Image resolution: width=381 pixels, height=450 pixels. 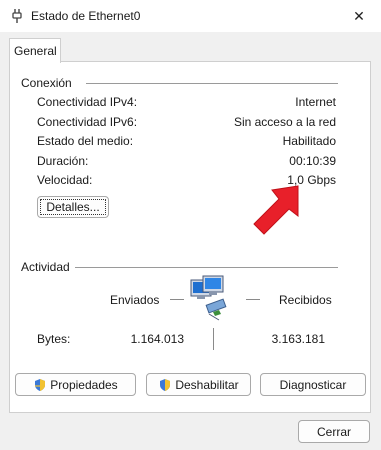 I want to click on bytes-sent-value: 1.164.013, so click(x=157, y=339).